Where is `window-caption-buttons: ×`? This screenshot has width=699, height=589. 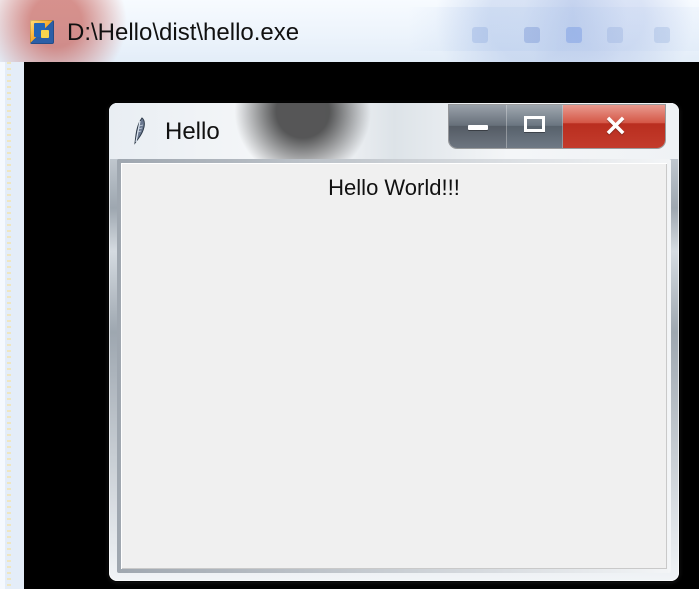 window-caption-buttons: × is located at coordinates (557, 126).